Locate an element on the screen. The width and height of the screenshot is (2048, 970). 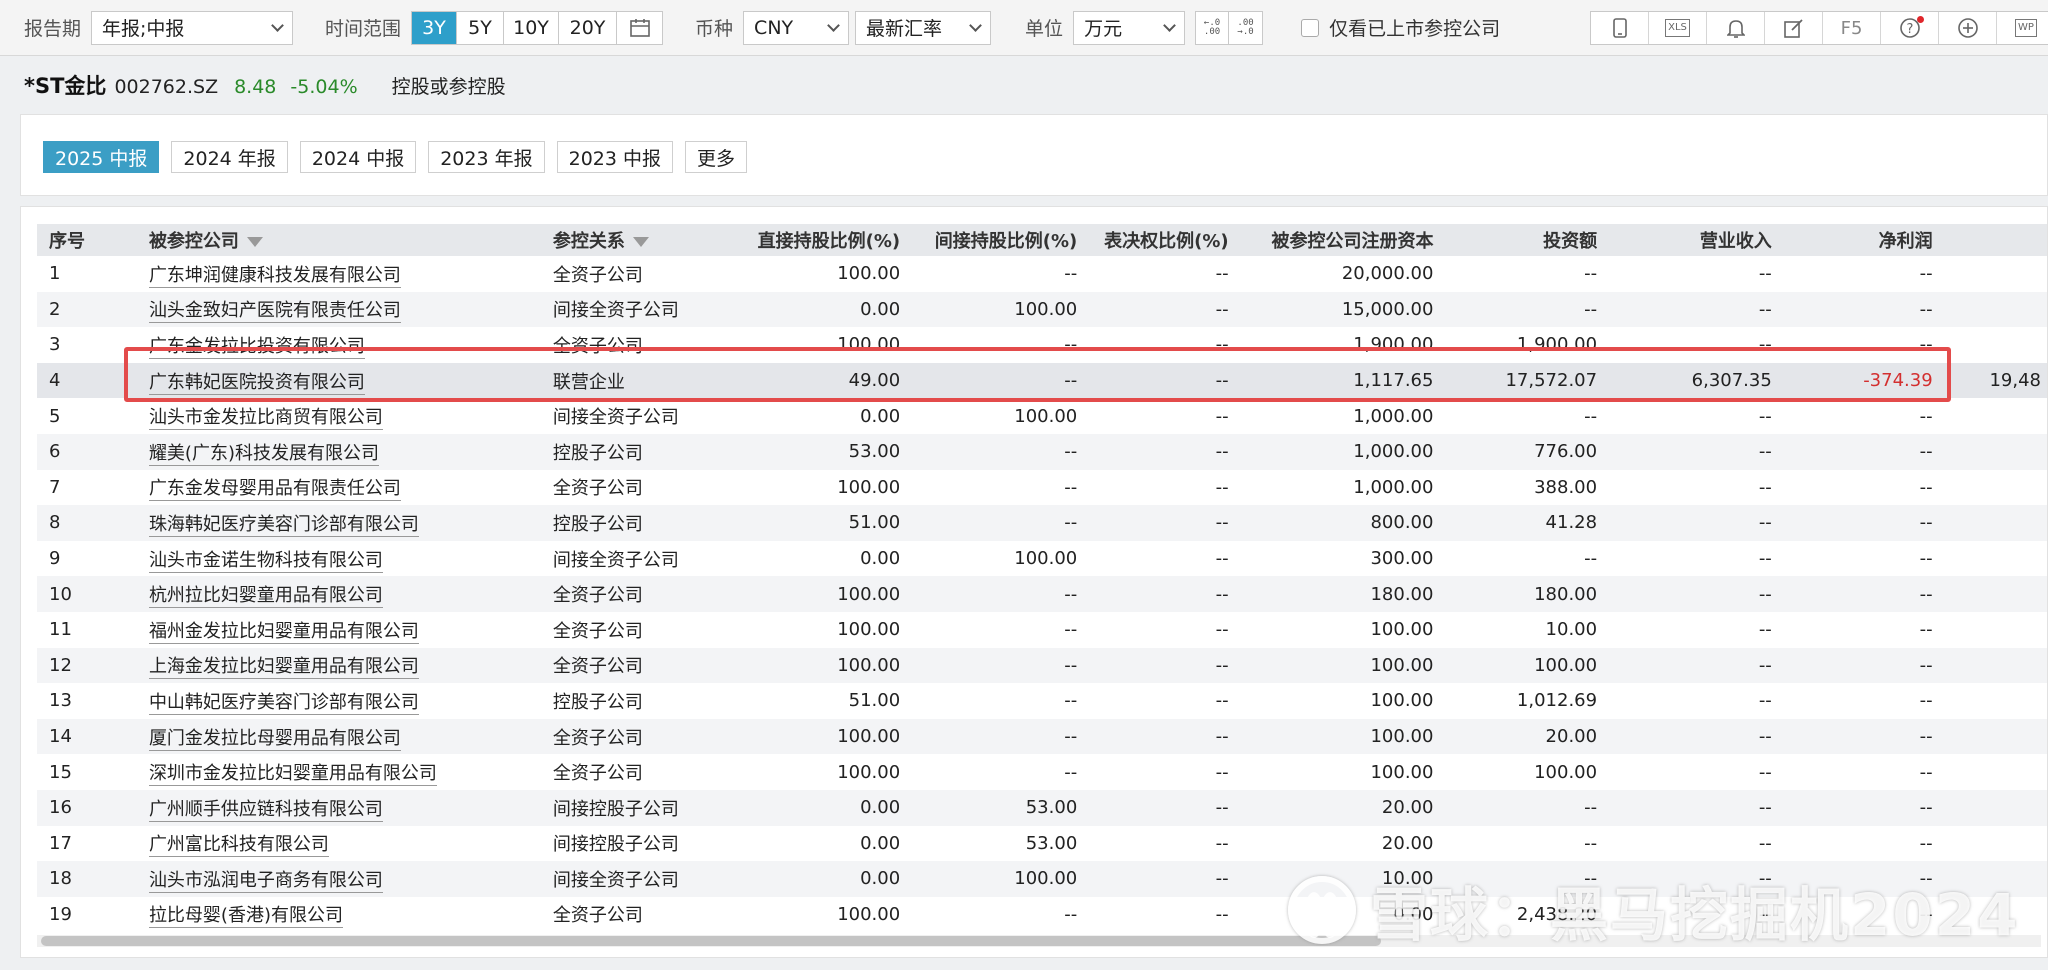
rate-select: 最新汇率 is located at coordinates (923, 27).